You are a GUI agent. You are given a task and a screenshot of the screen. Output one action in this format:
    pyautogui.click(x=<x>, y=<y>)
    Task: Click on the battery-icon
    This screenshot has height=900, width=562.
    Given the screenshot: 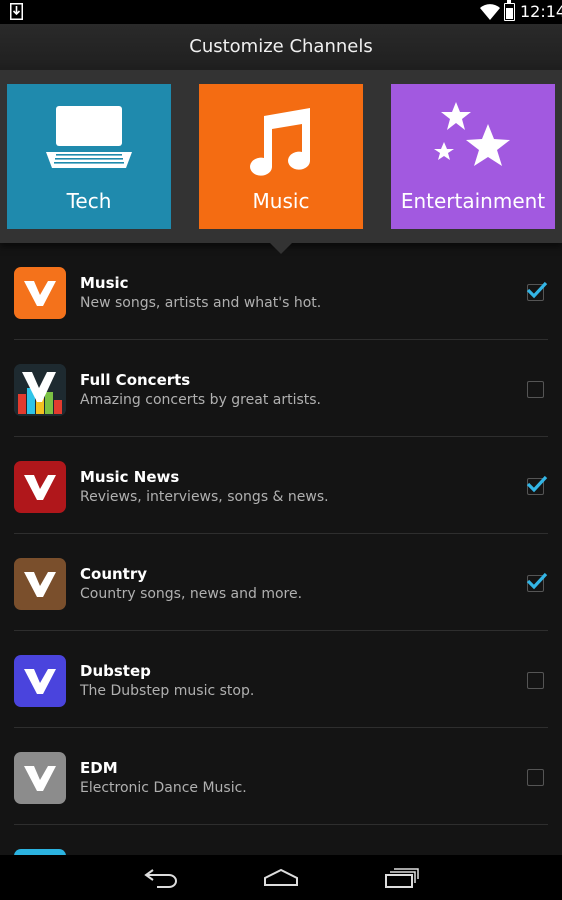 What is the action you would take?
    pyautogui.click(x=509, y=10)
    